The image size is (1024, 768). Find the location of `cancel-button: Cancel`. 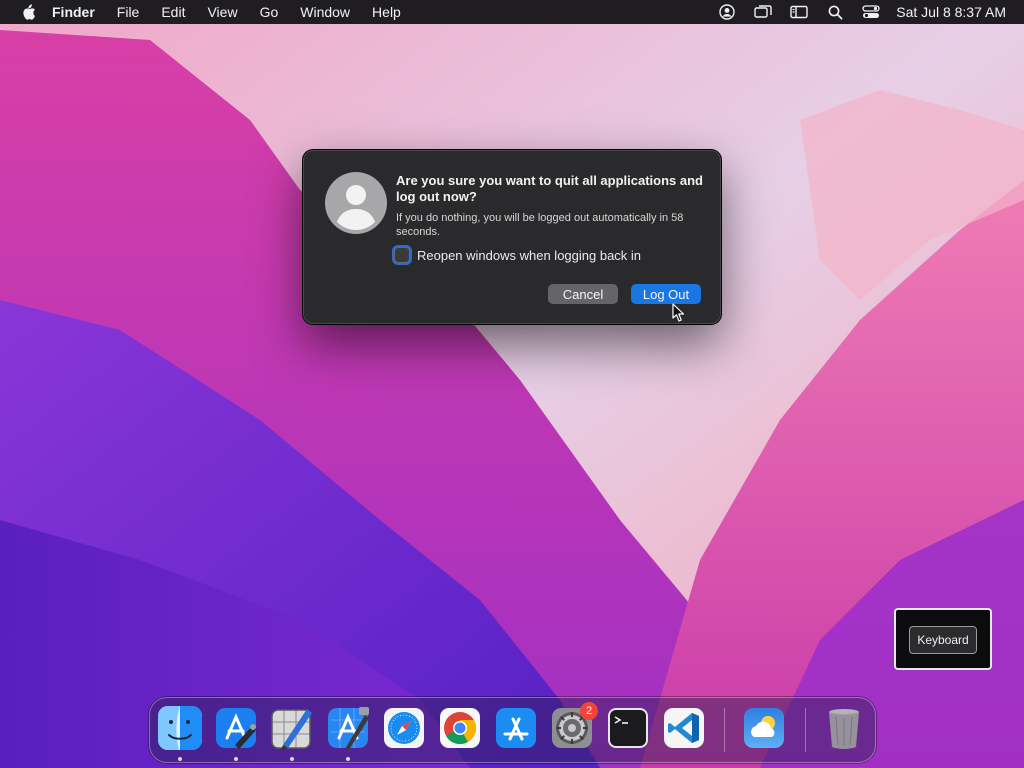

cancel-button: Cancel is located at coordinates (583, 294).